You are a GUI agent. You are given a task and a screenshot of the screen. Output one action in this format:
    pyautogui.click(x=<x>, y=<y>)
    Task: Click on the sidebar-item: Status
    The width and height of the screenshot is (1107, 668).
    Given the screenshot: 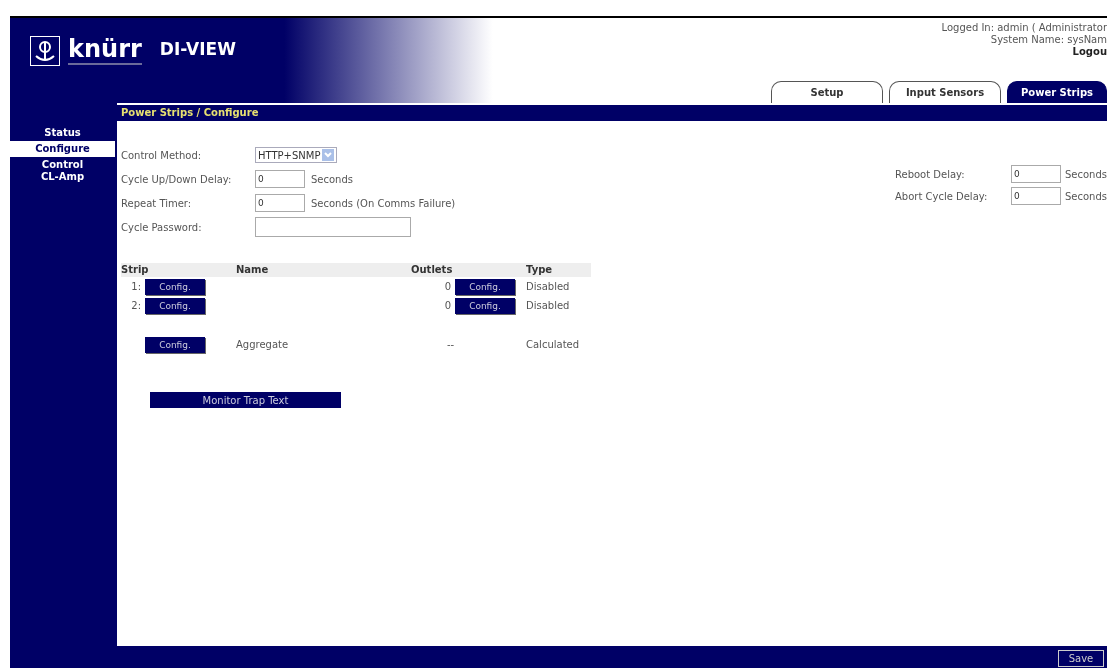 What is the action you would take?
    pyautogui.click(x=62, y=133)
    